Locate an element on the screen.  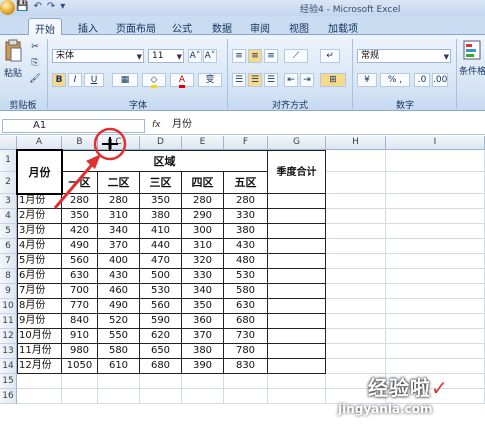
undo-icon: ↶ is located at coordinates (37, 6).